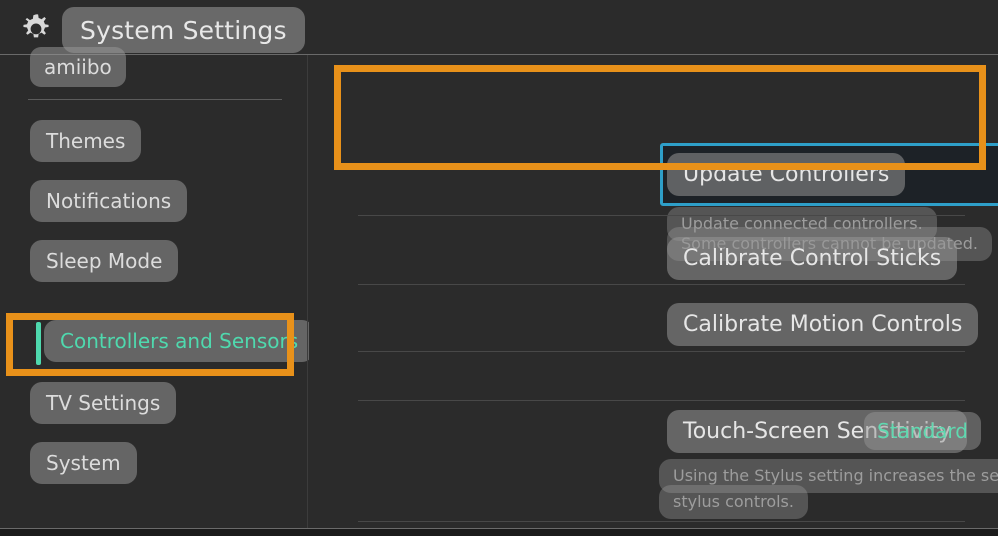 This screenshot has width=998, height=536. Describe the element at coordinates (499, 27) in the screenshot. I see `header-bar: System Settings` at that location.